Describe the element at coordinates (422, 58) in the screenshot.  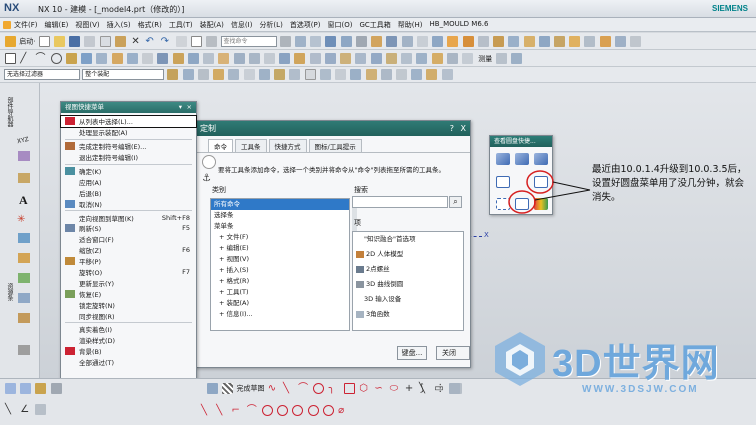
I see `datum-axis-icon` at that location.